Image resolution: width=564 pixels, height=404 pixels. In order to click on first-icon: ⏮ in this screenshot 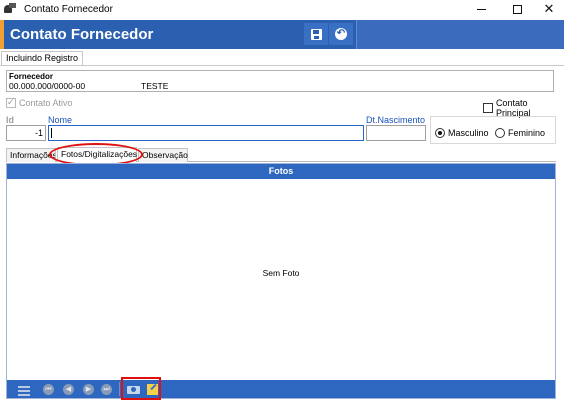, I will do `click(48, 389)`.